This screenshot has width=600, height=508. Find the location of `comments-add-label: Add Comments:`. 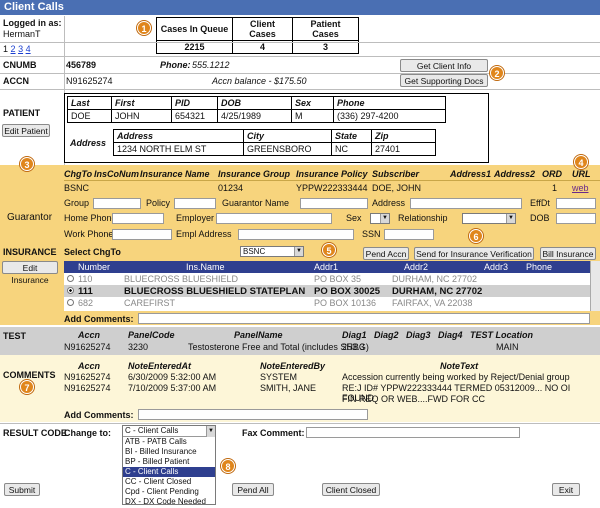

comments-add-label: Add Comments: is located at coordinates (99, 415).